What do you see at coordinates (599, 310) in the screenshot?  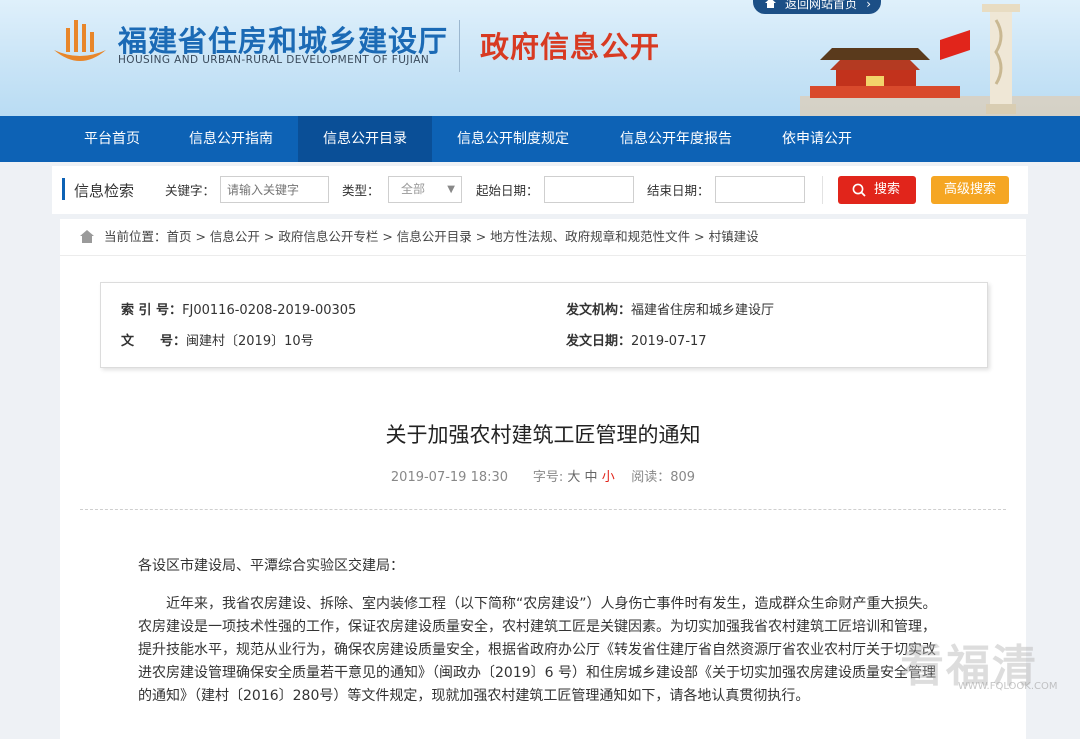 I see `issuer-label: 发文机构：` at bounding box center [599, 310].